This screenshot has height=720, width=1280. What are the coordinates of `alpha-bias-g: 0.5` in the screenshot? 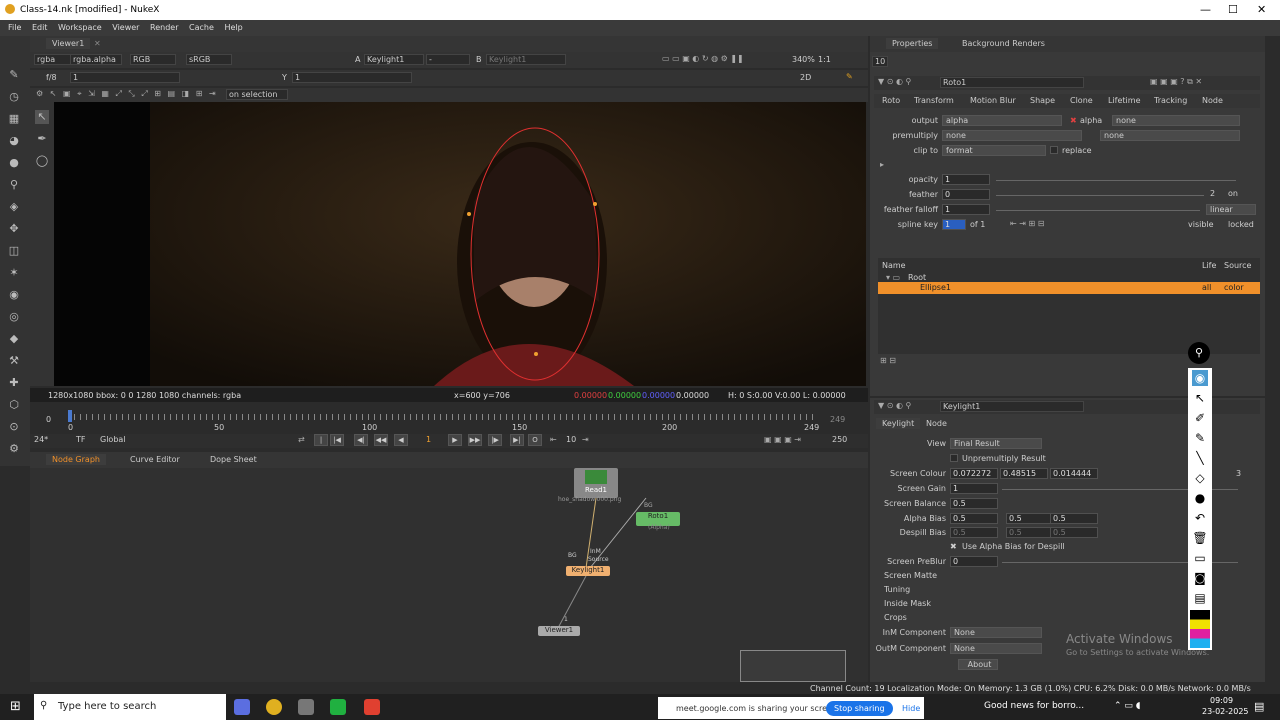 It's located at (1030, 518).